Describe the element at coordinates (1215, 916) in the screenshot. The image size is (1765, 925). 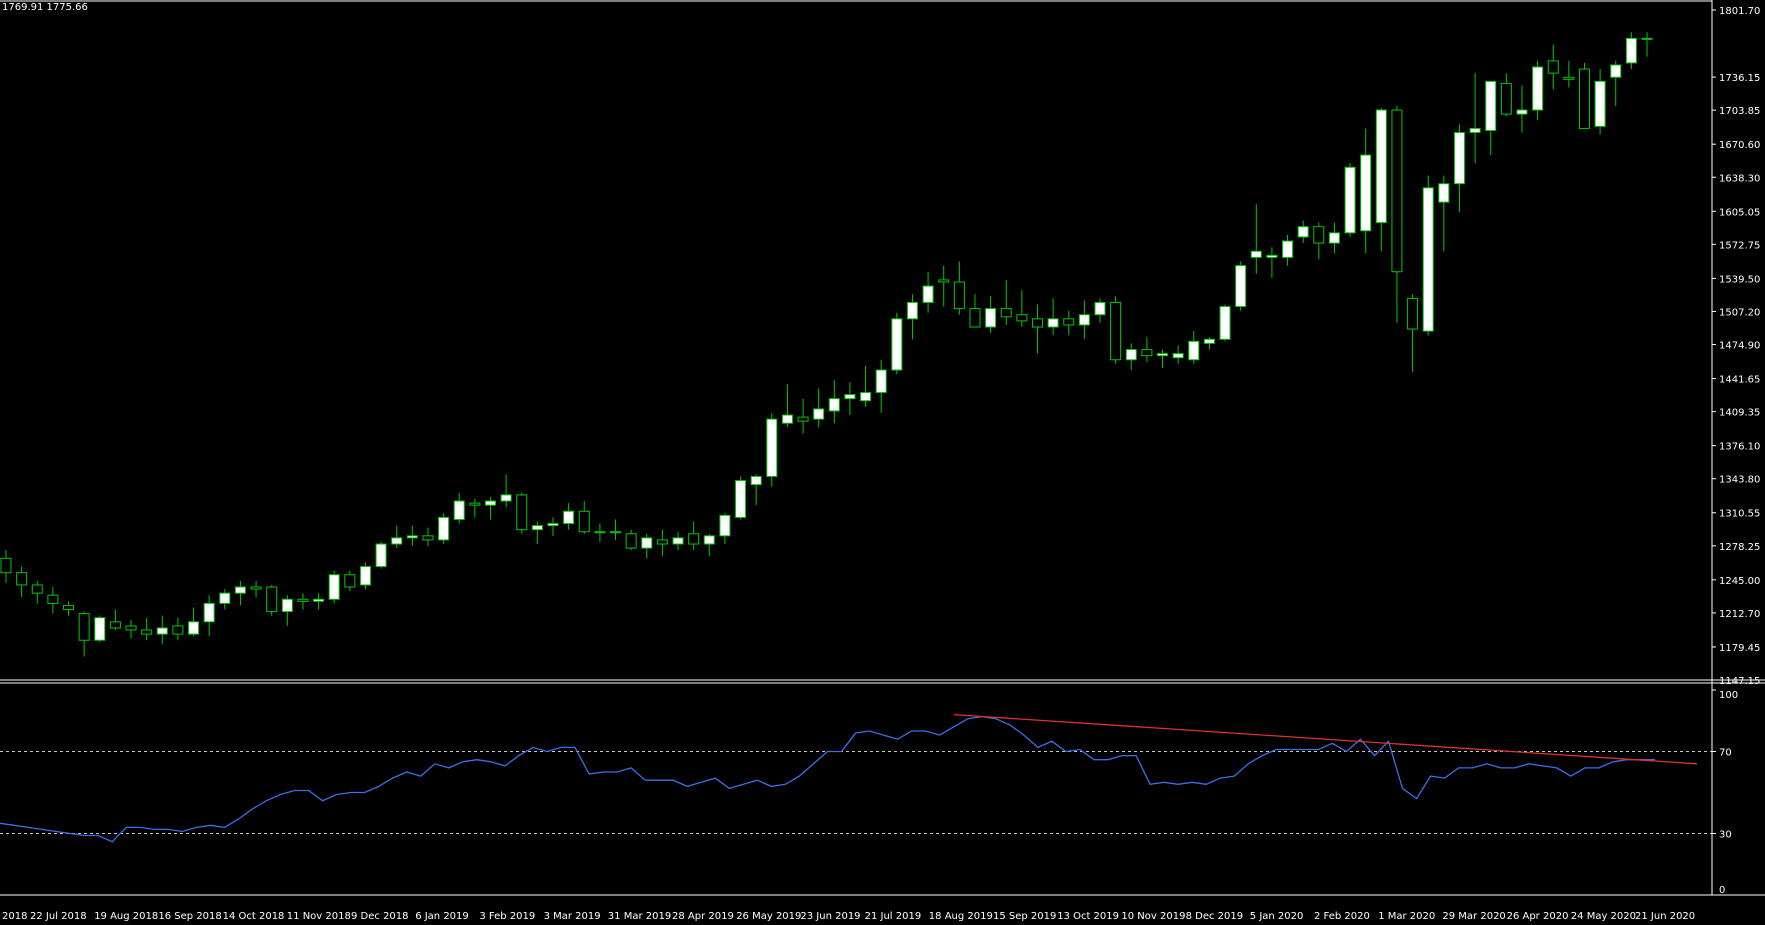
I see `date-tick-label: 8 Dec 2019` at that location.